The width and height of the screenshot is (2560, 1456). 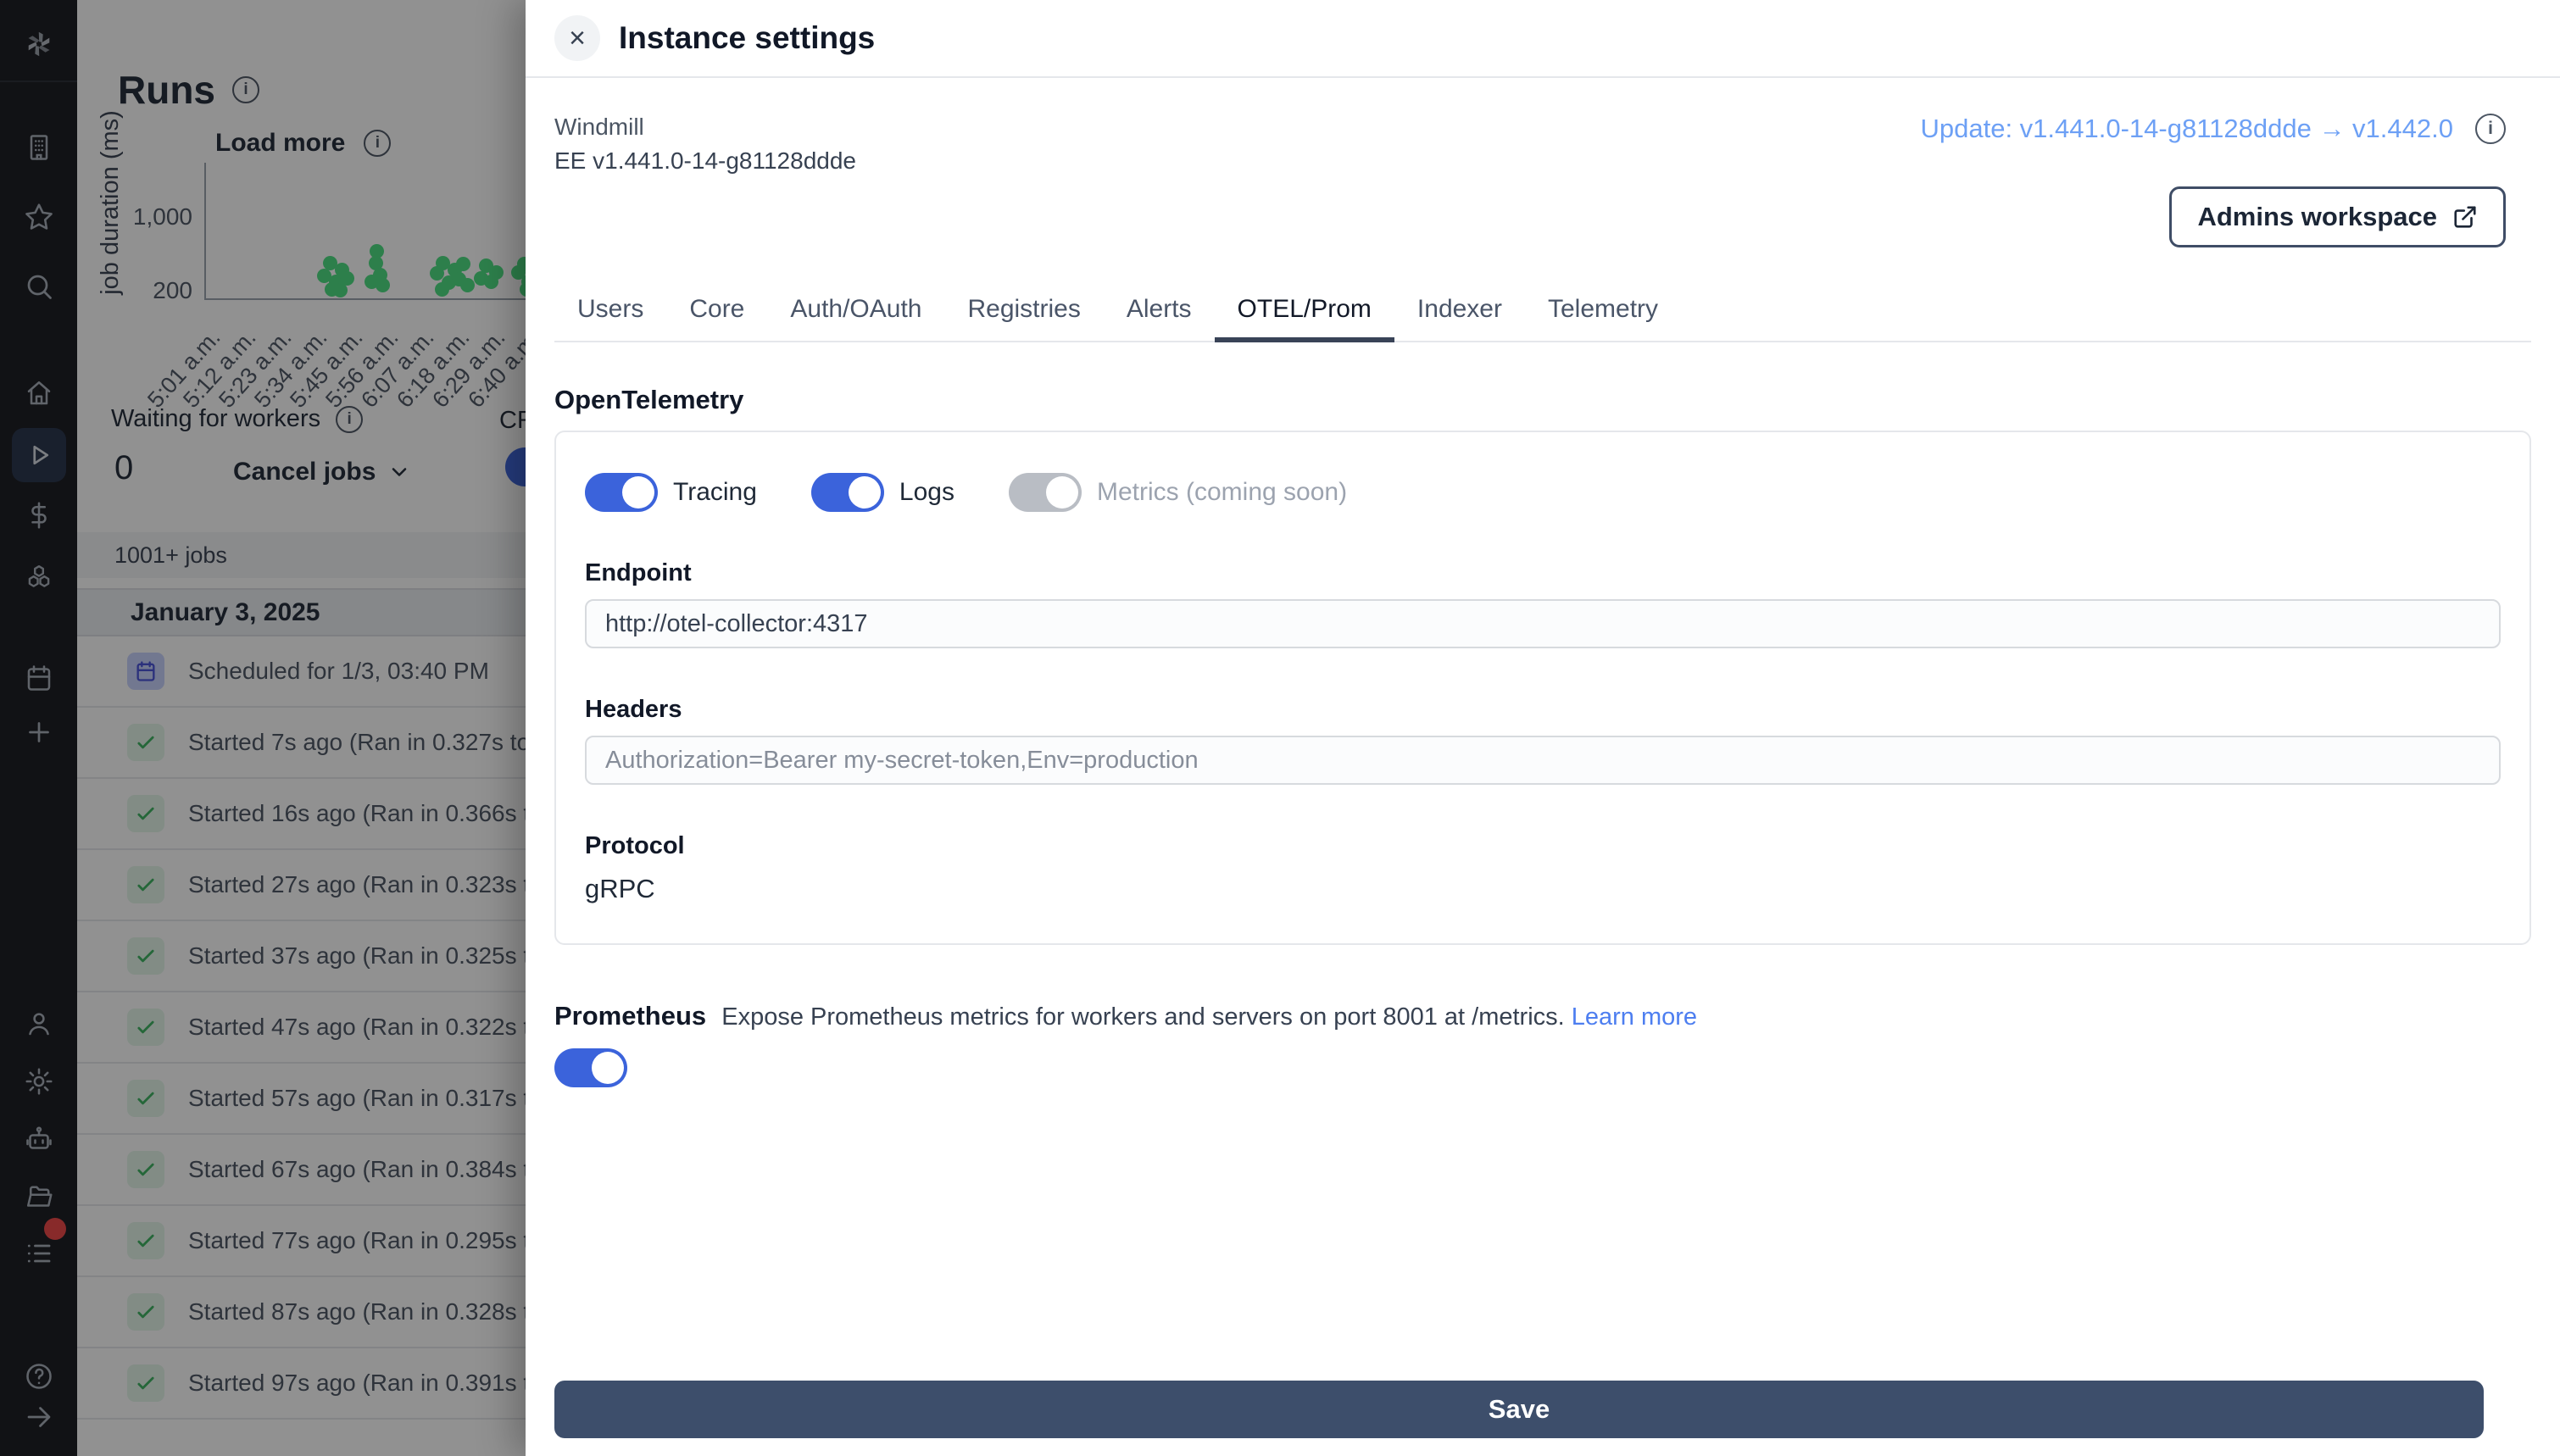 I want to click on tab-registries: Registries, so click(x=1023, y=314).